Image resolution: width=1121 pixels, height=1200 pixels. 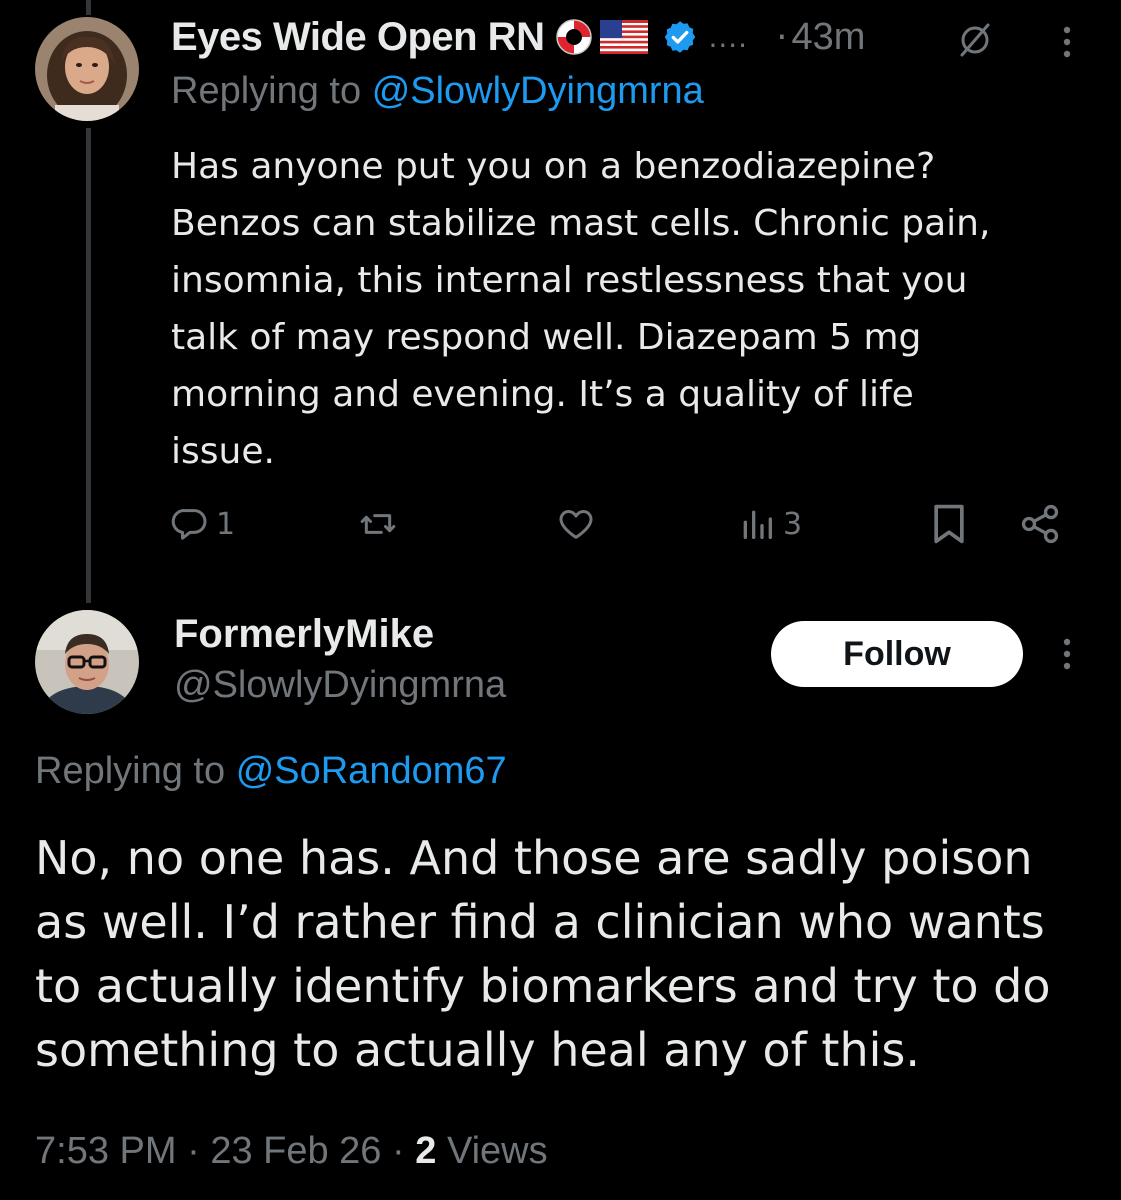 What do you see at coordinates (497, 1151) in the screenshot?
I see `views-label: Views` at bounding box center [497, 1151].